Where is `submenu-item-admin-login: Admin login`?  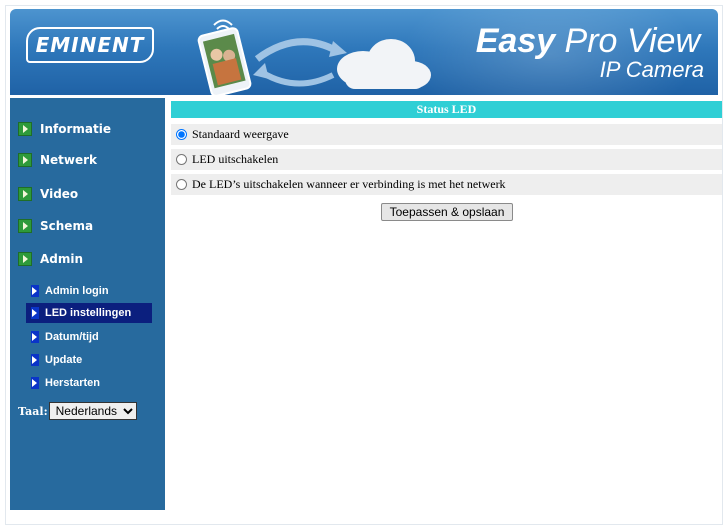
submenu-item-admin-login: Admin login is located at coordinates (89, 291).